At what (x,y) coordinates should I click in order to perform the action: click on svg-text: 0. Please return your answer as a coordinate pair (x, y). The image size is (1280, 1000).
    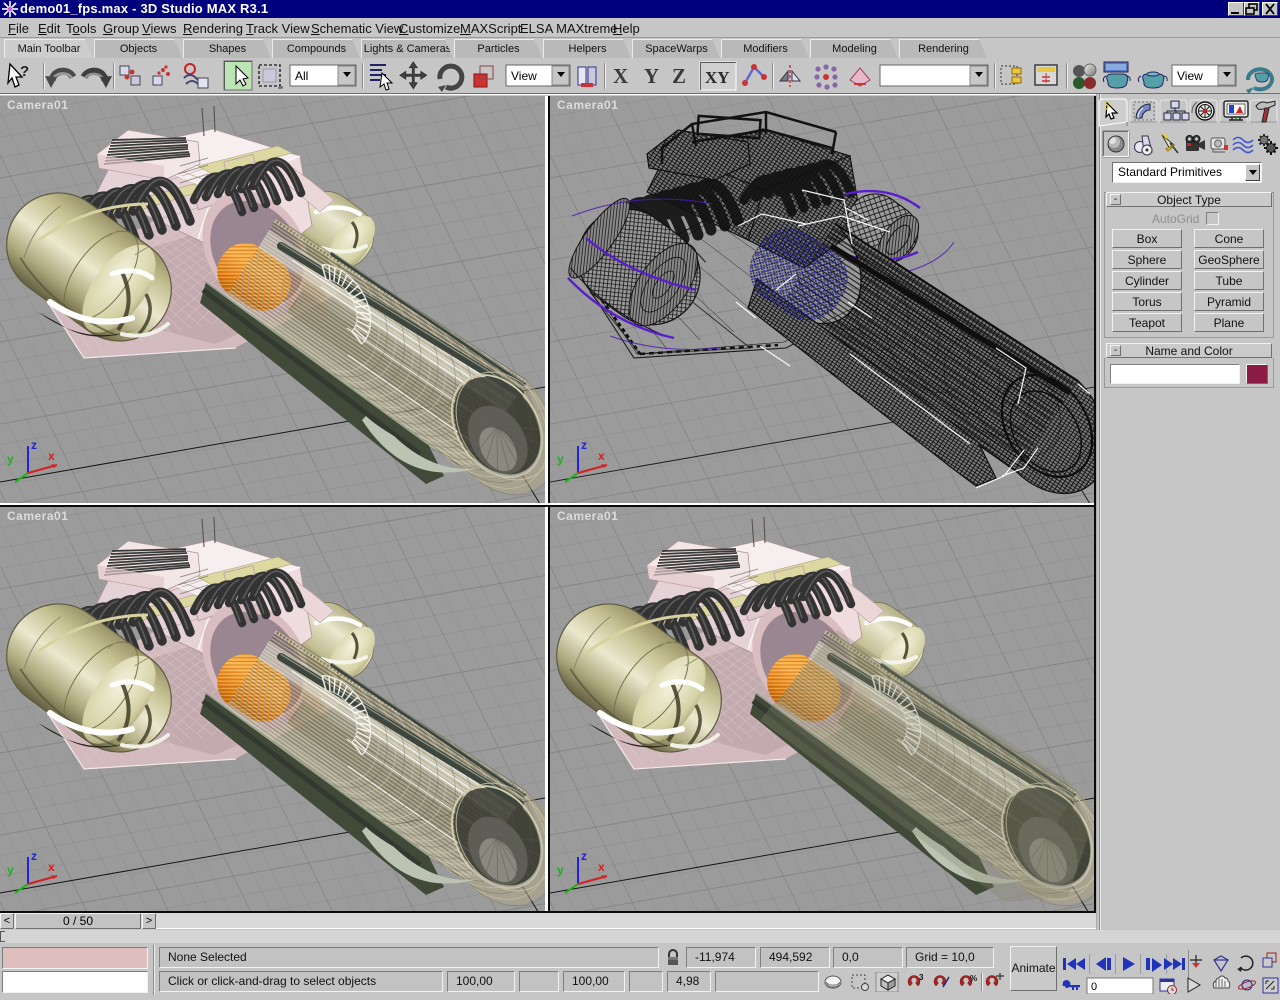
    Looking at the image, I should click on (1094, 987).